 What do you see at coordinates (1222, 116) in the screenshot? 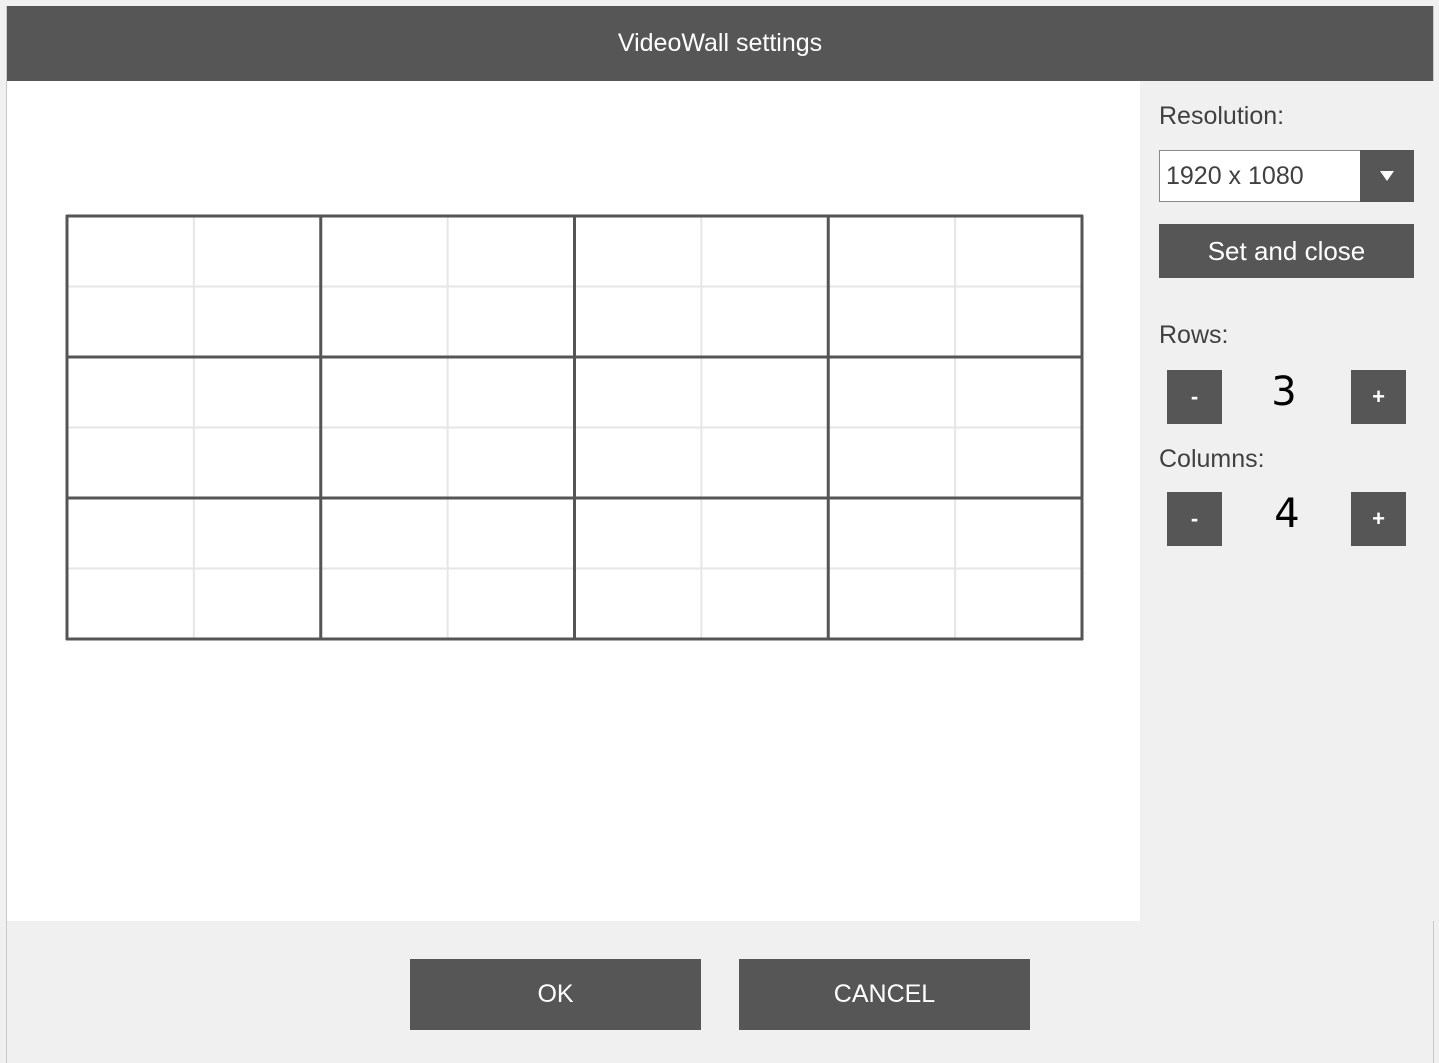
I see `resolution-label: Resolution:` at bounding box center [1222, 116].